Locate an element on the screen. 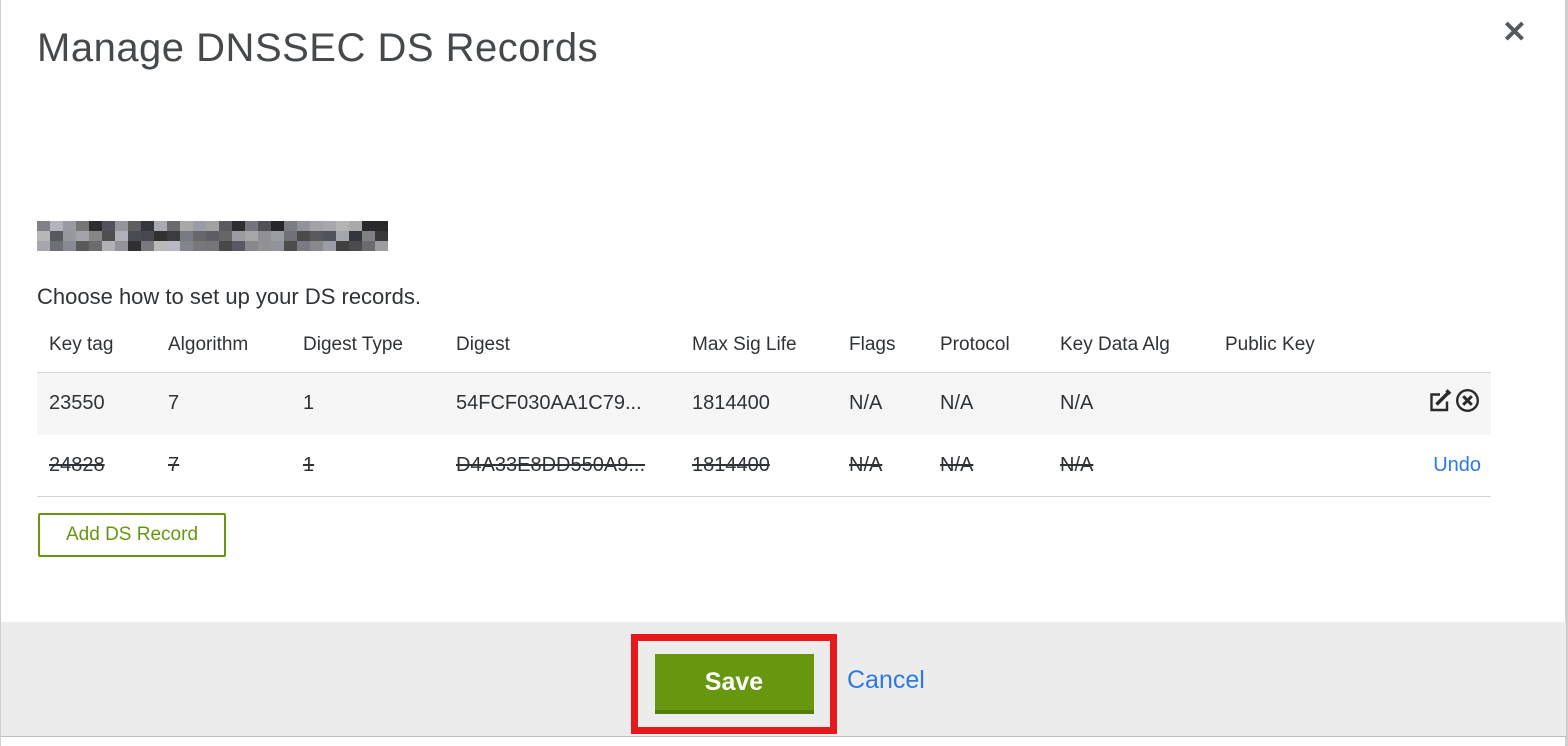 Image resolution: width=1568 pixels, height=746 pixels. undo-link: Undo is located at coordinates (1457, 465).